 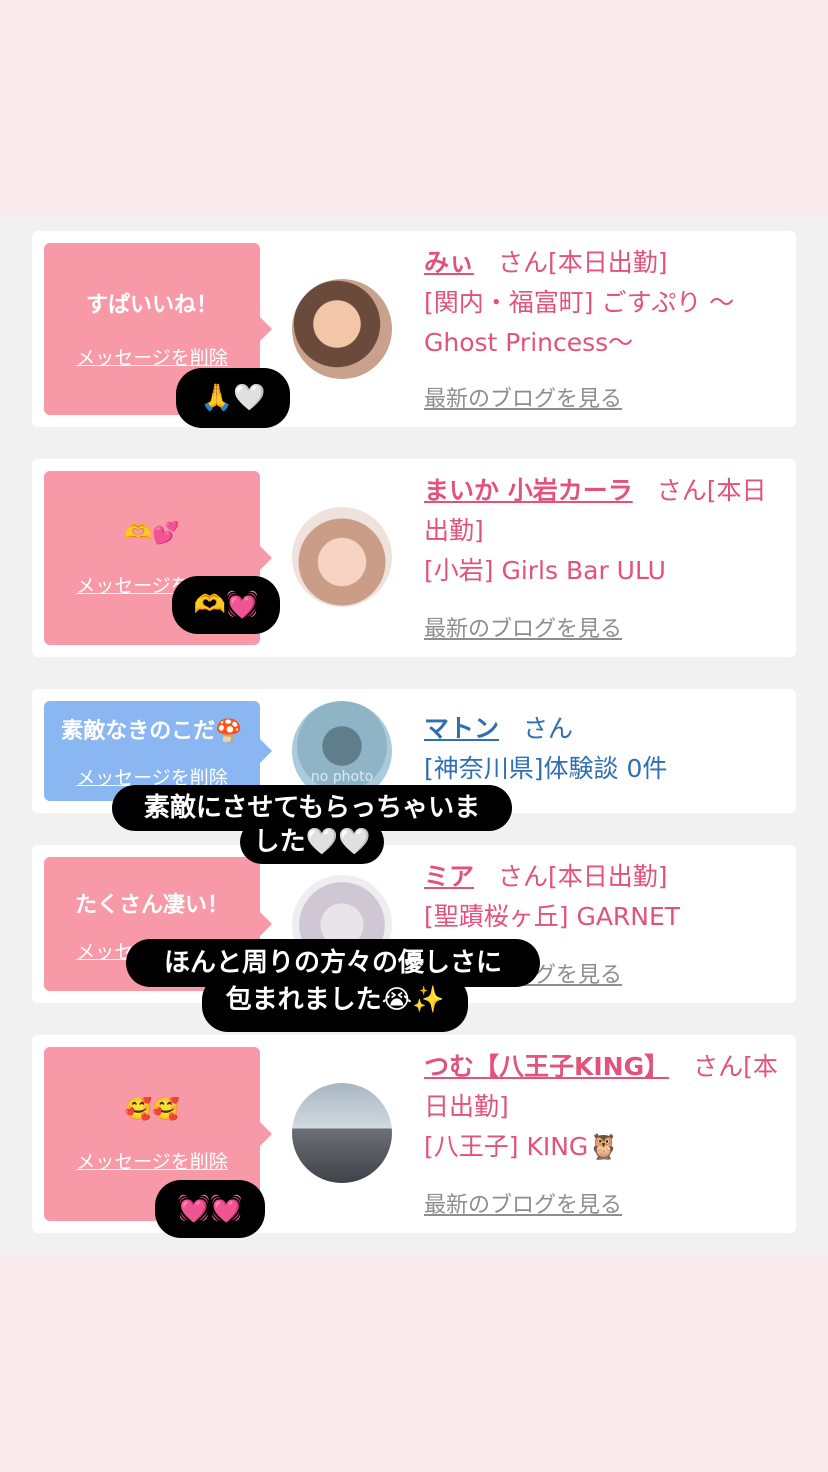 I want to click on sender-name-link: みぃ, so click(x=449, y=262).